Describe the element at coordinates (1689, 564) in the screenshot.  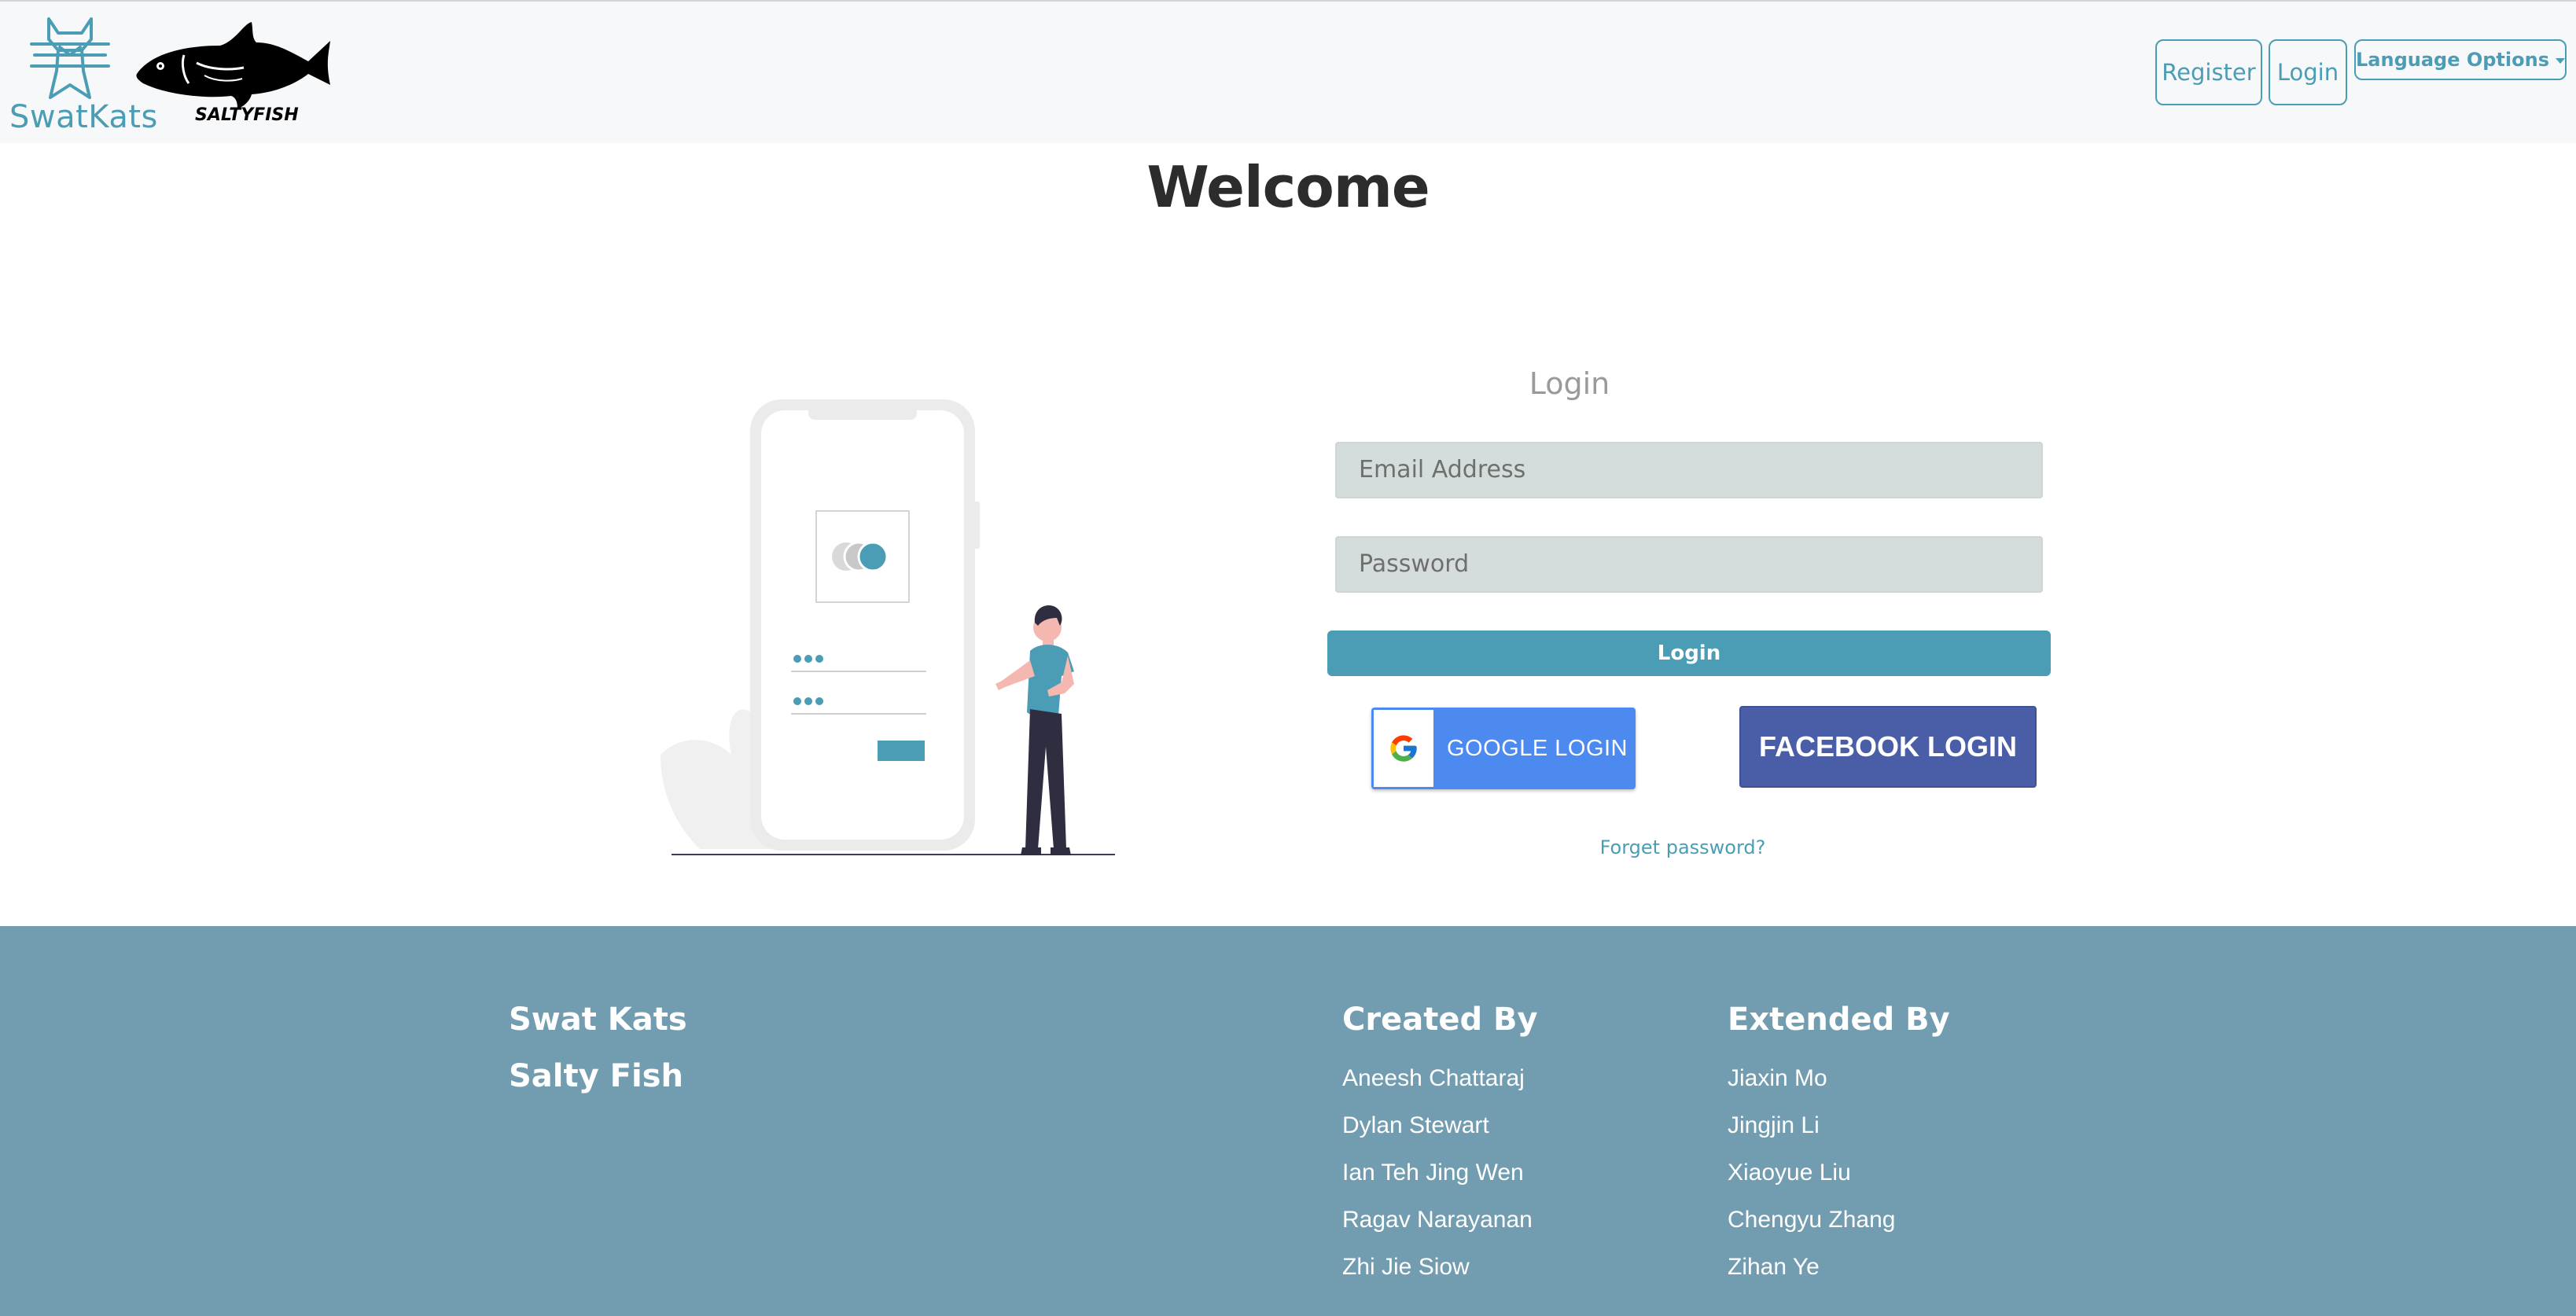
I see `password-field: Password` at that location.